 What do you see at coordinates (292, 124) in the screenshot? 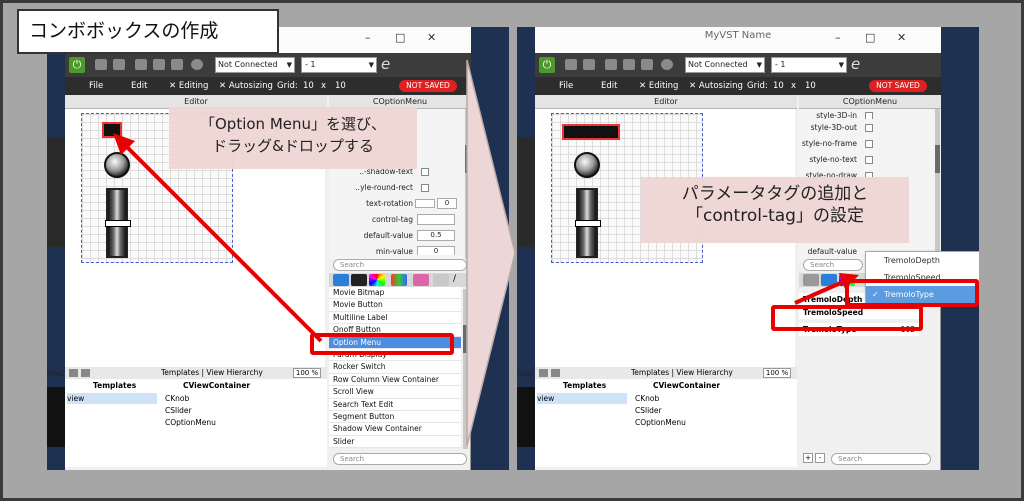
I see `callout-line: 「Option Menu」を選び、` at bounding box center [292, 124].